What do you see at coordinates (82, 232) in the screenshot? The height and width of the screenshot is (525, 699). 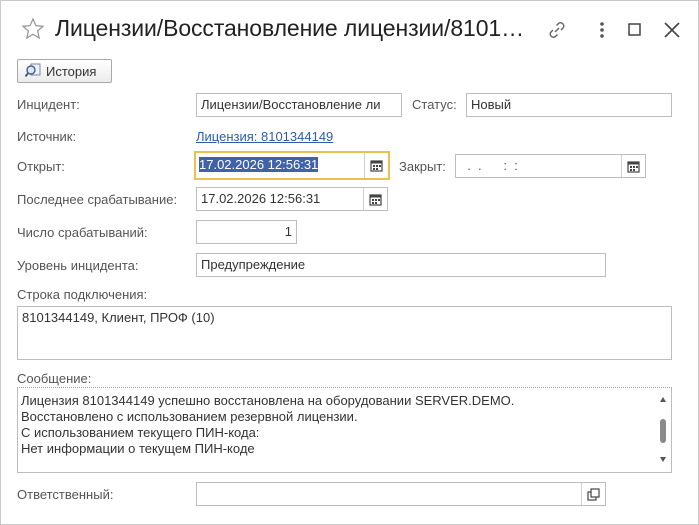 I see `trigger-count-label: Число срабатываний:` at bounding box center [82, 232].